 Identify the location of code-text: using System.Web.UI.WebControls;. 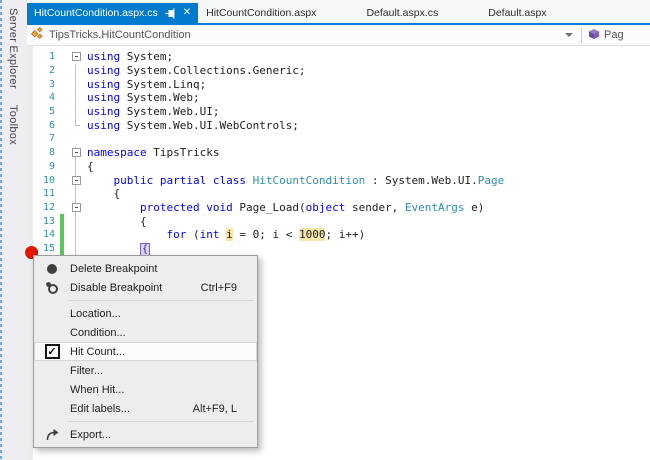
(191, 125).